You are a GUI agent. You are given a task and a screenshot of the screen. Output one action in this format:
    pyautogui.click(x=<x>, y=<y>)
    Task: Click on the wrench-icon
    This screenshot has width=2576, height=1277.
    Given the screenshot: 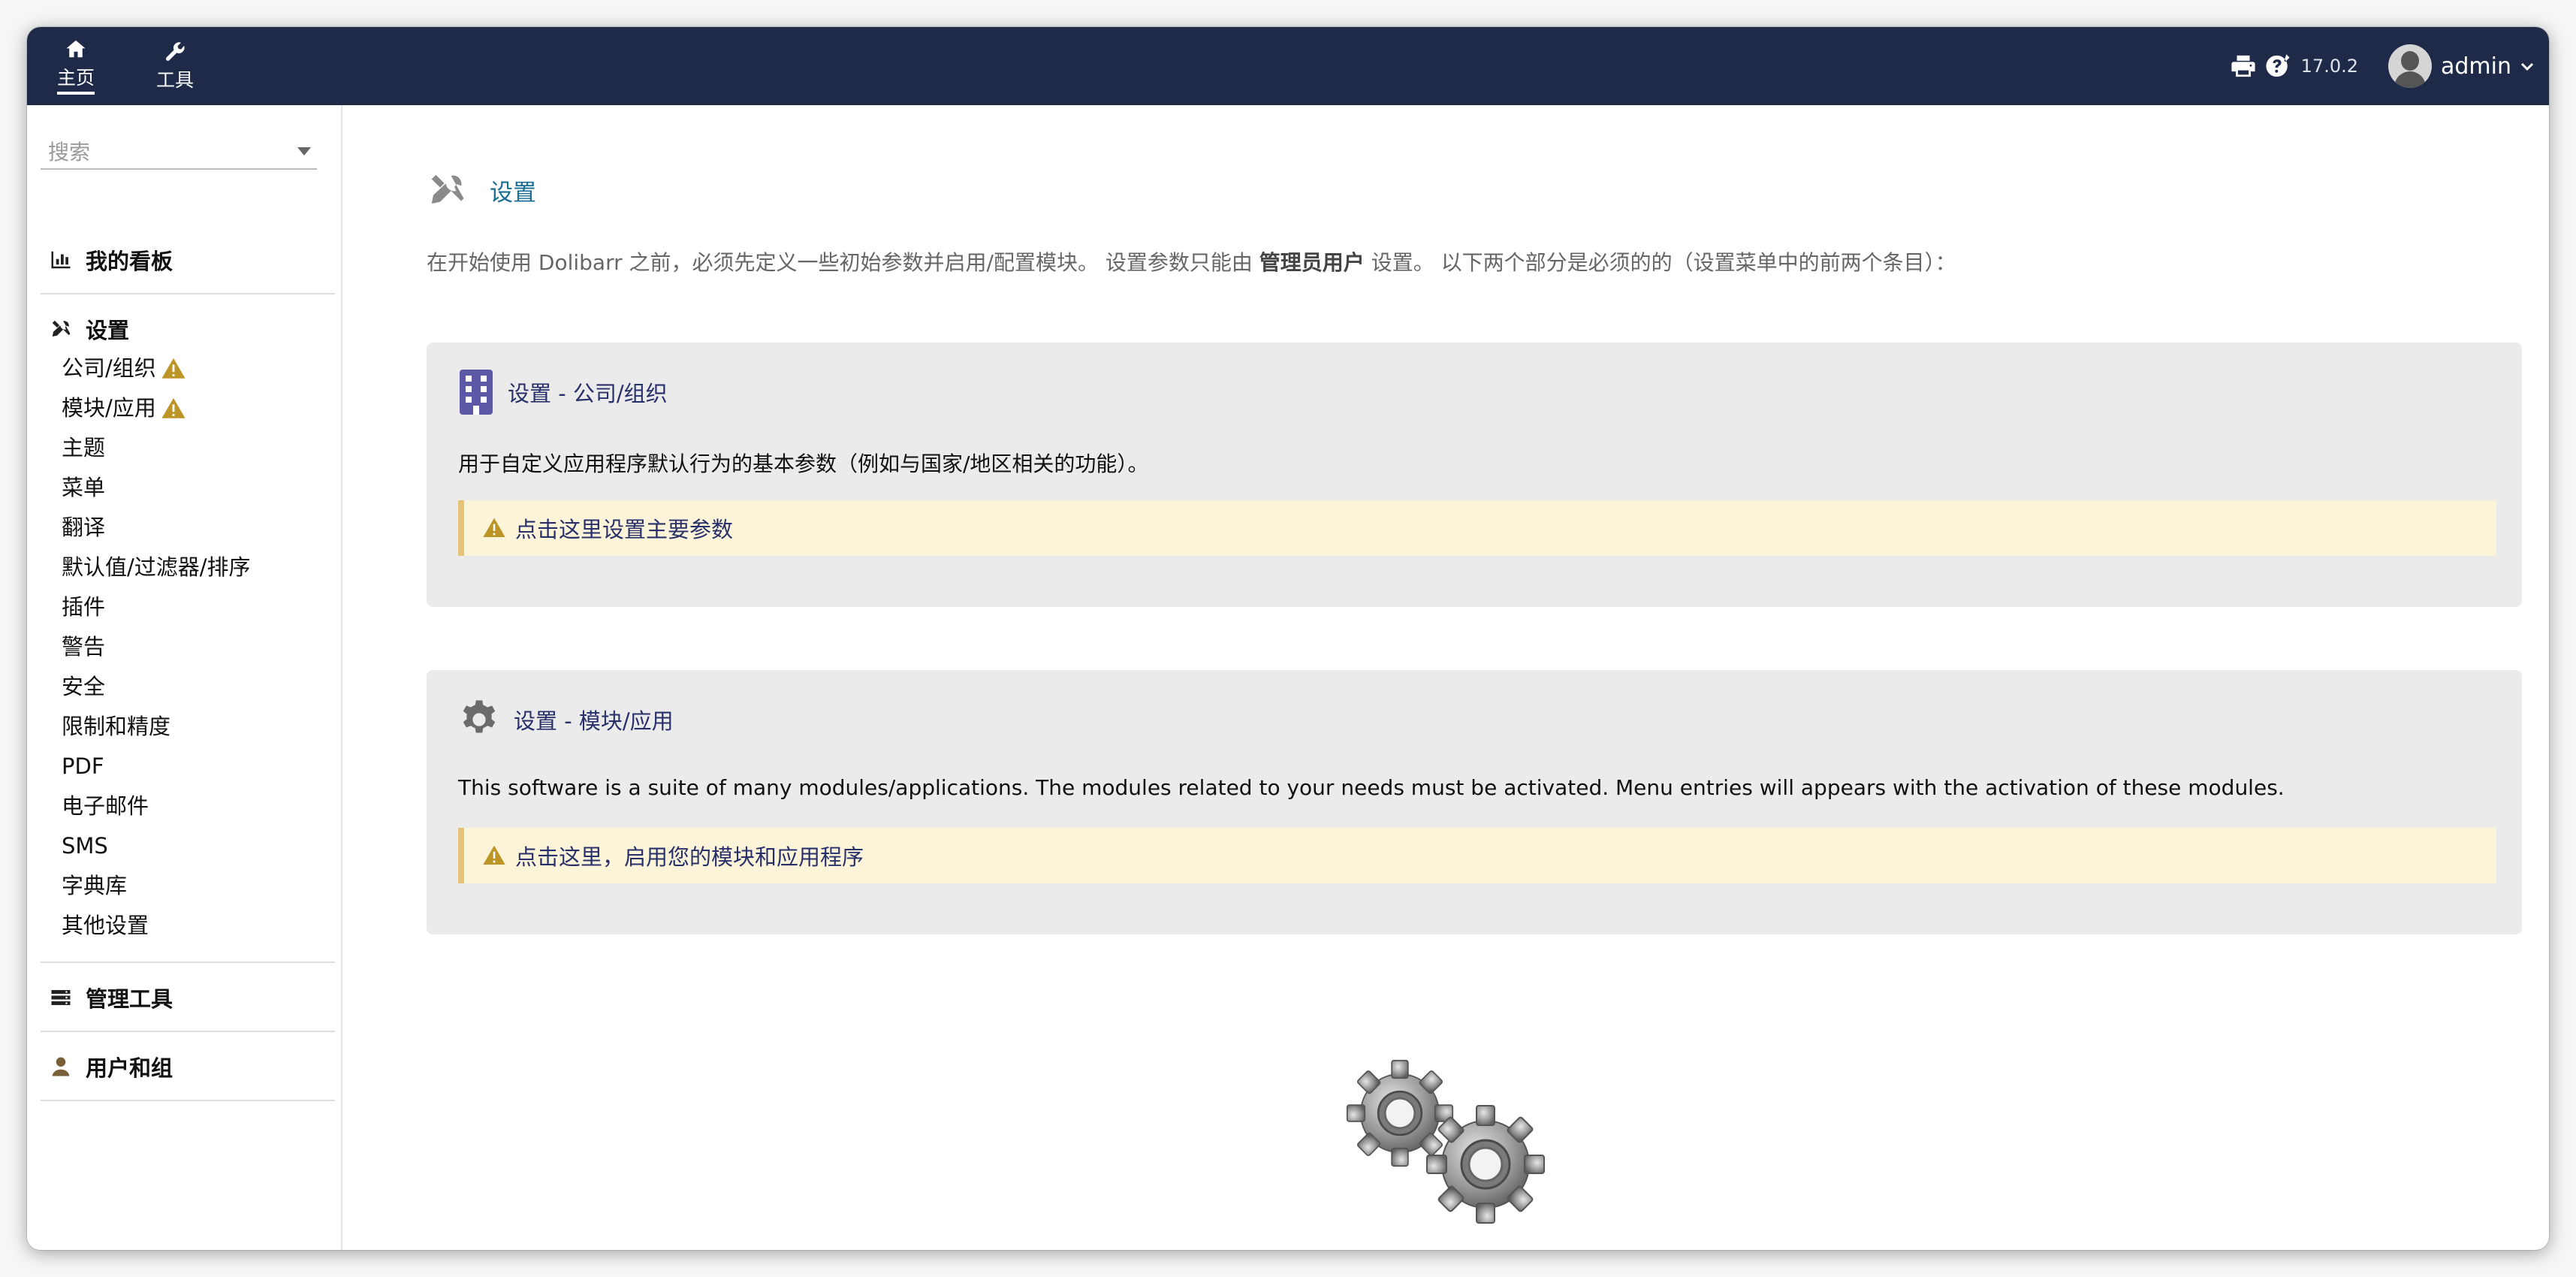 What is the action you would take?
    pyautogui.click(x=175, y=51)
    